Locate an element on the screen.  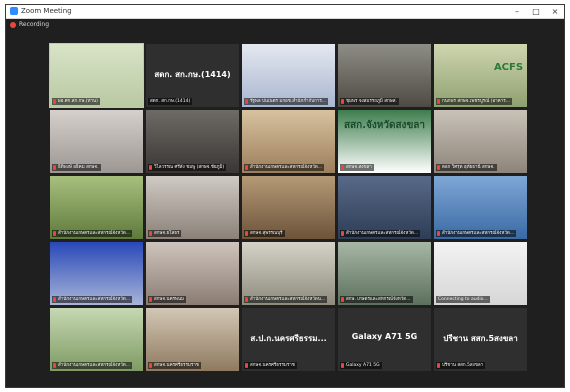
participant-tile: ผอ.ศก.สก.กษ.(ท่าน) is located at coordinates (96, 75).